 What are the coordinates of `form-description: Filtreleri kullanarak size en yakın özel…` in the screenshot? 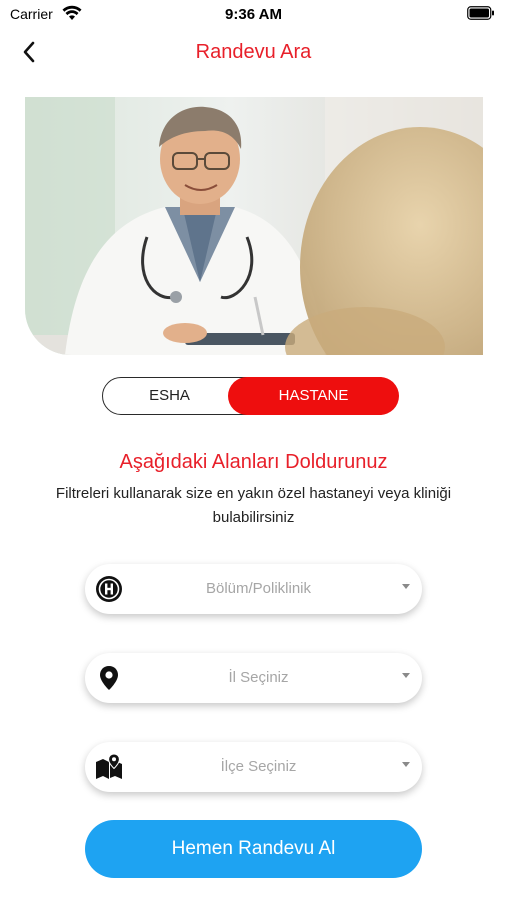 It's located at (253, 505).